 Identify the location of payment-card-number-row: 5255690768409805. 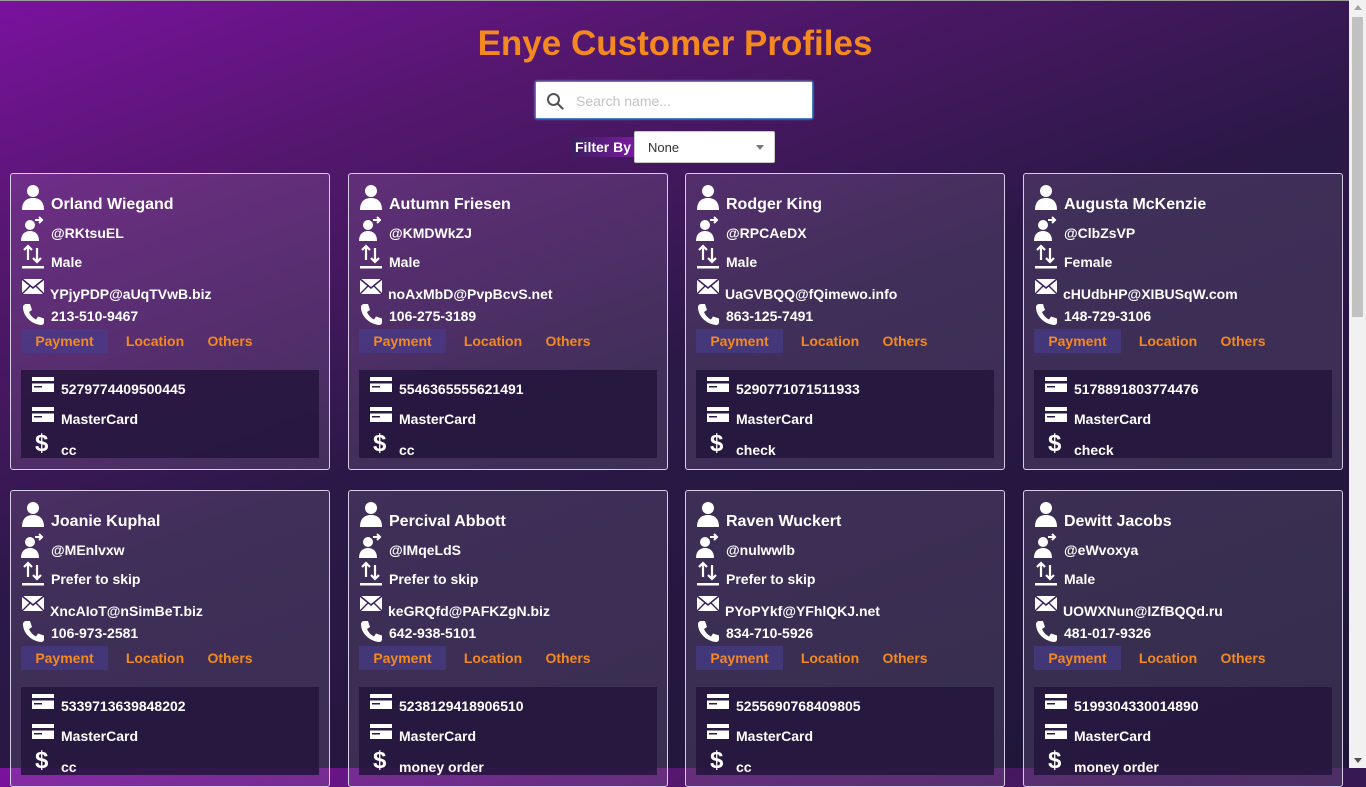
(846, 702).